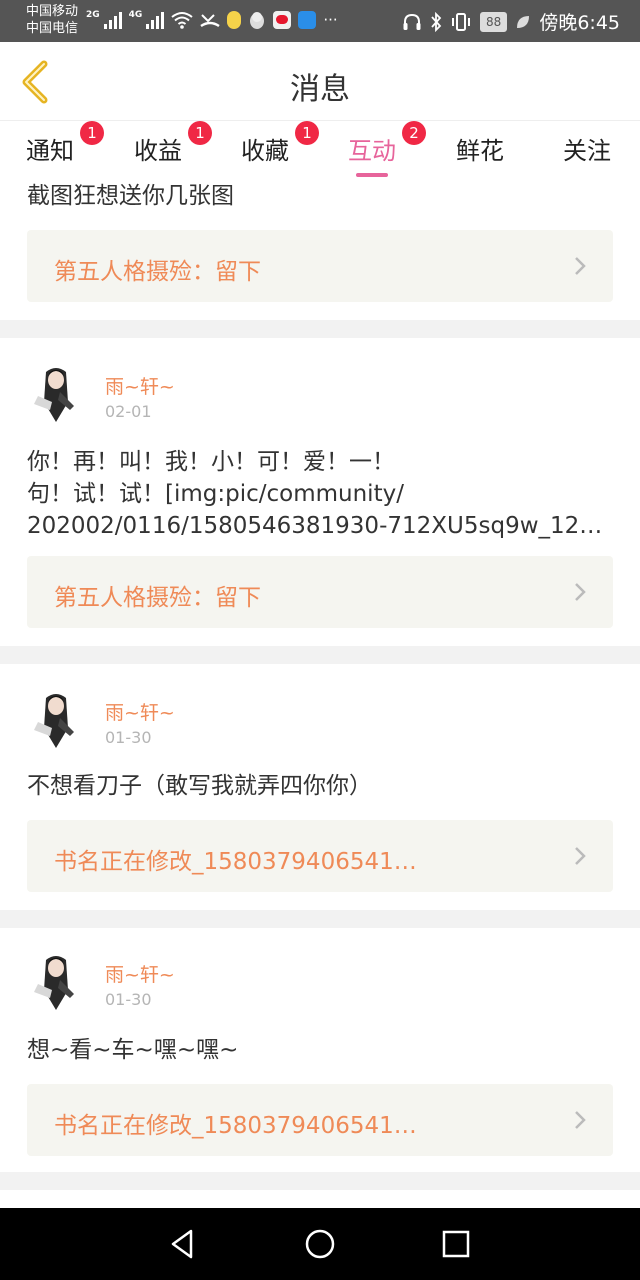 This screenshot has width=640, height=1280. What do you see at coordinates (412, 21) in the screenshot?
I see `headphones-icon` at bounding box center [412, 21].